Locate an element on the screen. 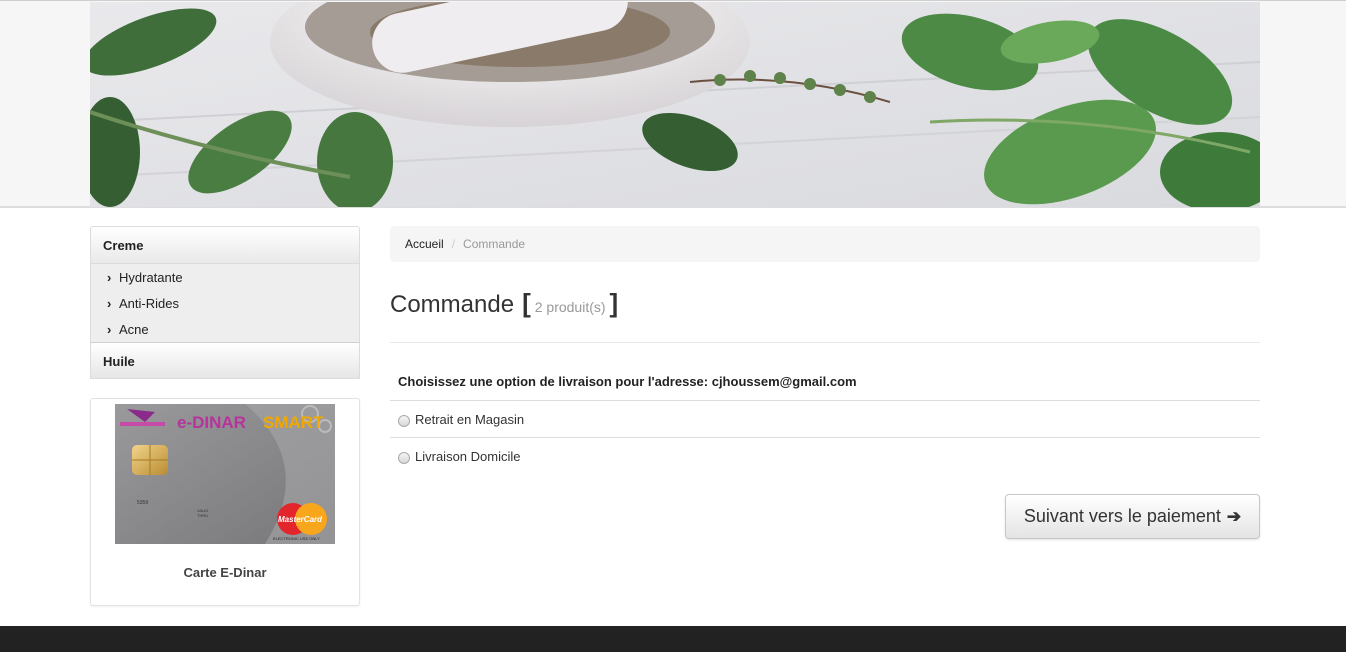 The width and height of the screenshot is (1346, 652). arrow-right-icon: ➔ is located at coordinates (1234, 516).